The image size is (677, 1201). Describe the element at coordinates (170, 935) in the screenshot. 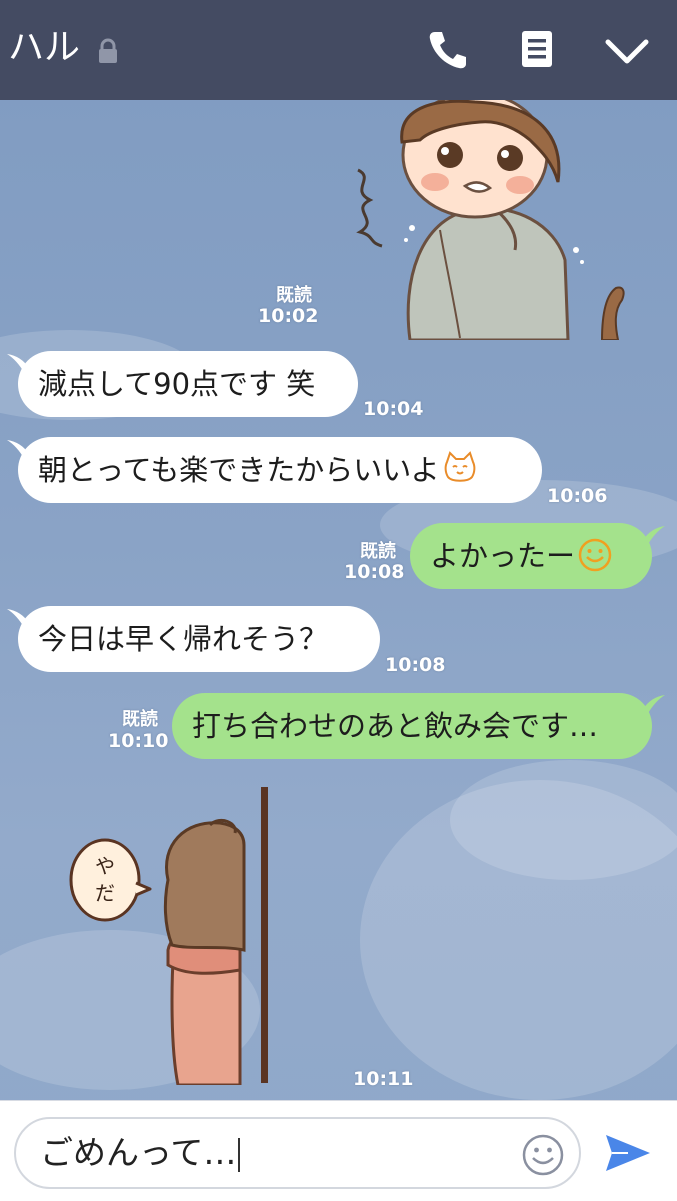

I see `sticker-girl: や だ` at that location.